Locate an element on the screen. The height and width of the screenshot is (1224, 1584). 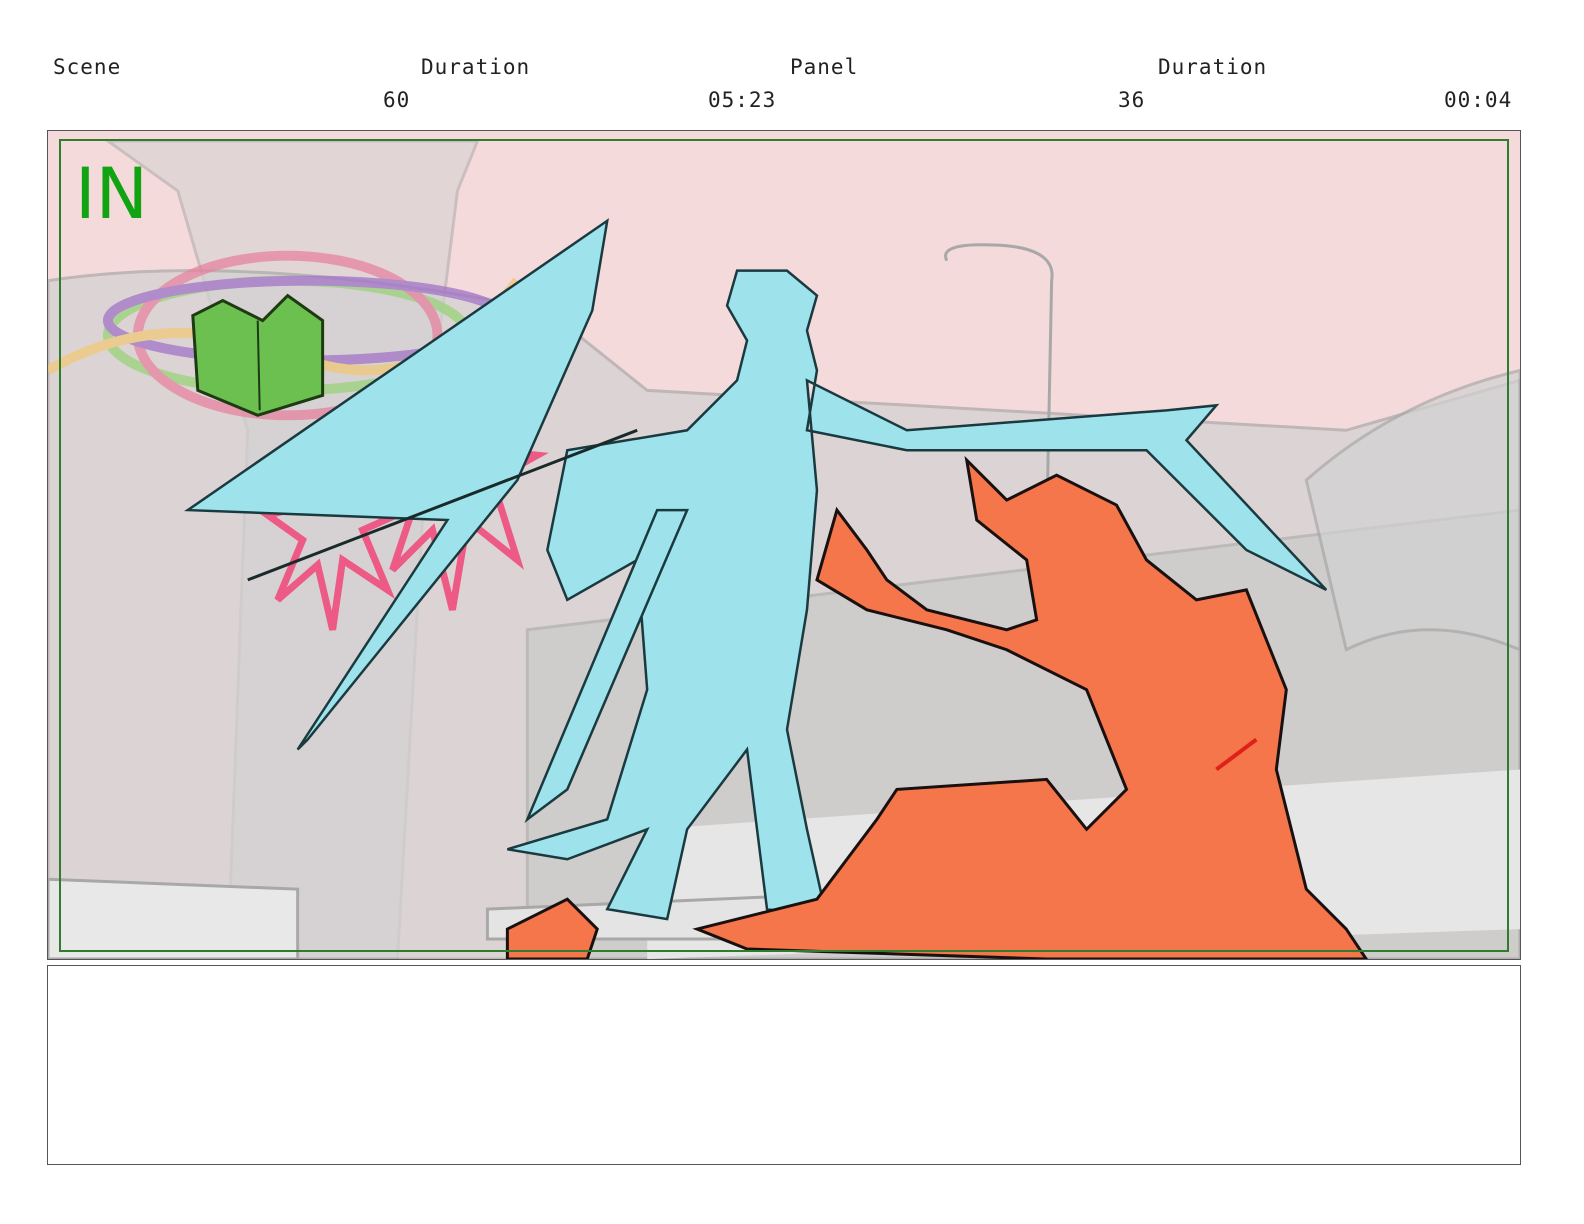
scene-duration-value: 05:23 is located at coordinates (742, 100).